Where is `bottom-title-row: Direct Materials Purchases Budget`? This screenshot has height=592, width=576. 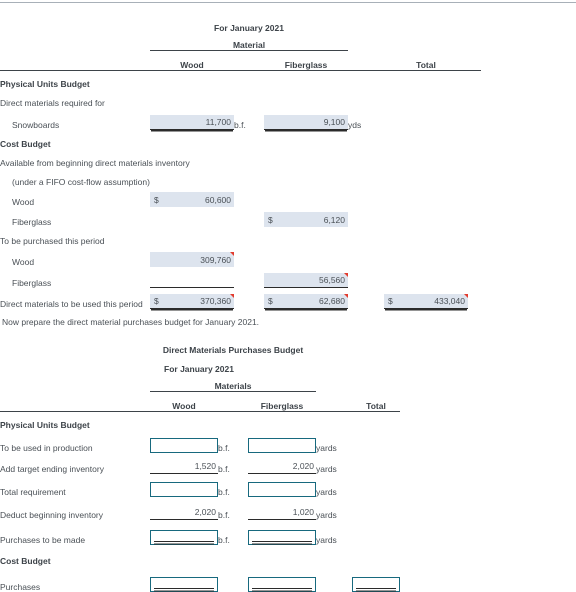 bottom-title-row: Direct Materials Purchases Budget is located at coordinates (200, 345).